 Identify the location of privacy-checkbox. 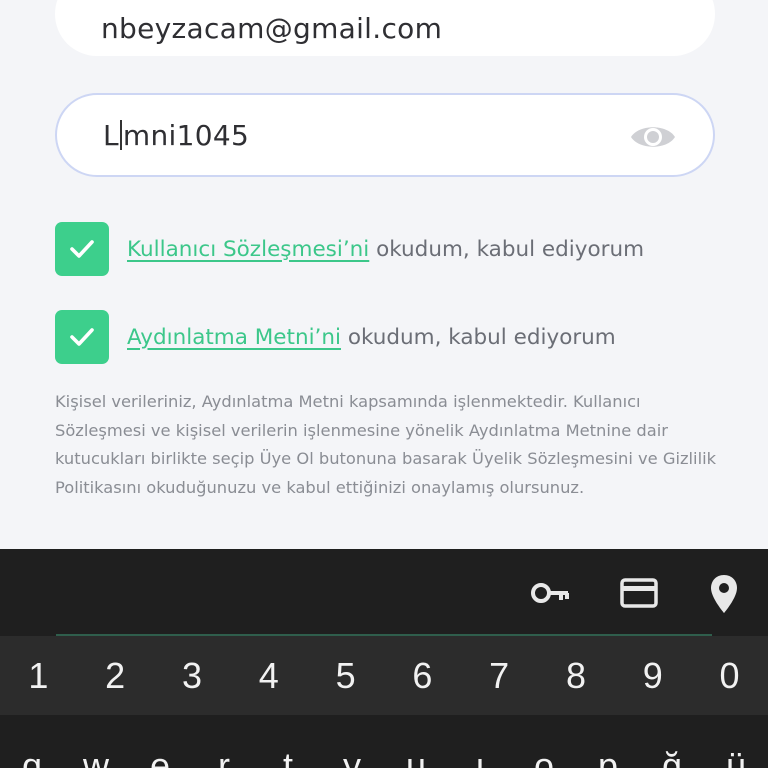
(82, 337).